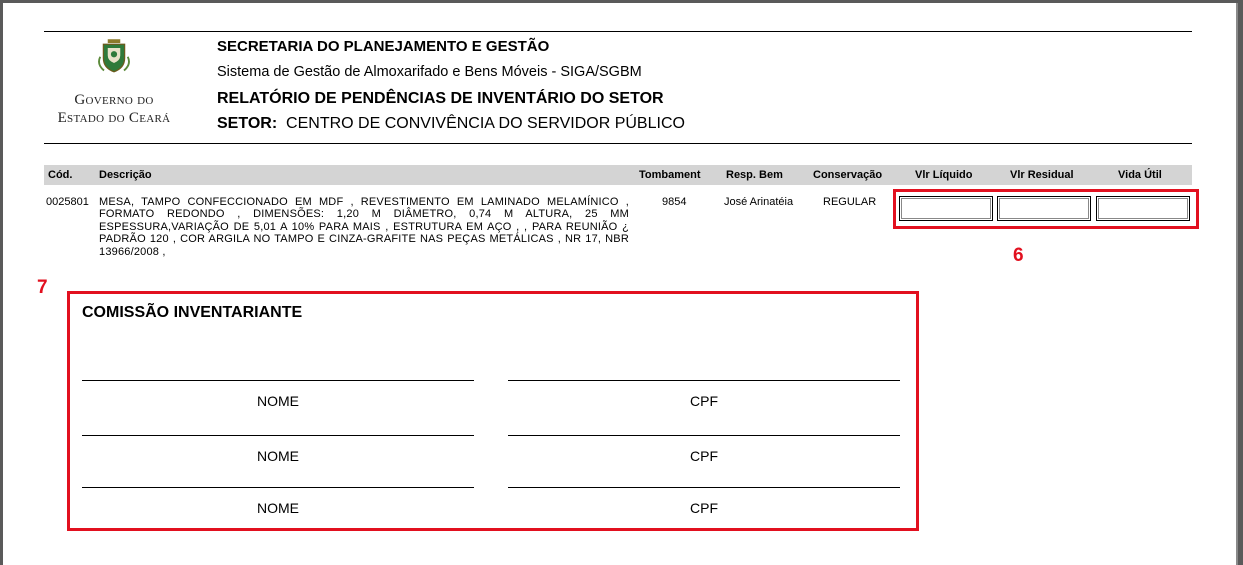 The image size is (1243, 565). What do you see at coordinates (704, 456) in the screenshot?
I see `cpf-label-2: CPF` at bounding box center [704, 456].